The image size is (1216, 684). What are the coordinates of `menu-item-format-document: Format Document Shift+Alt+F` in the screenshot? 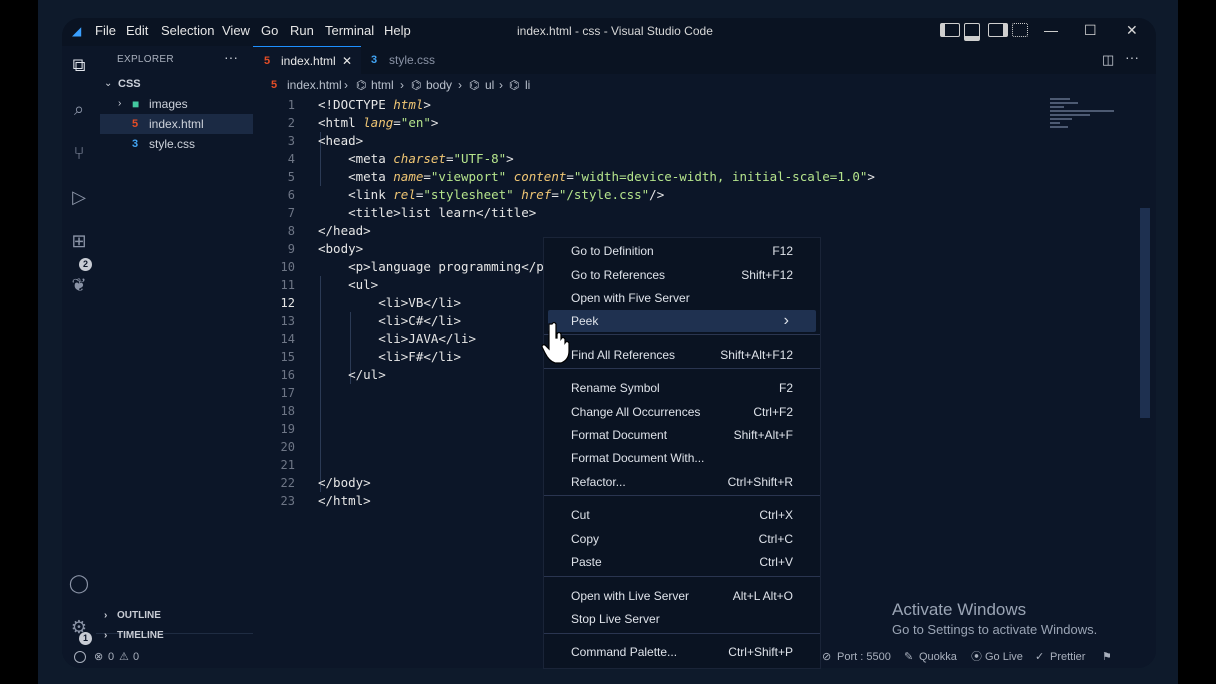 It's located at (682, 435).